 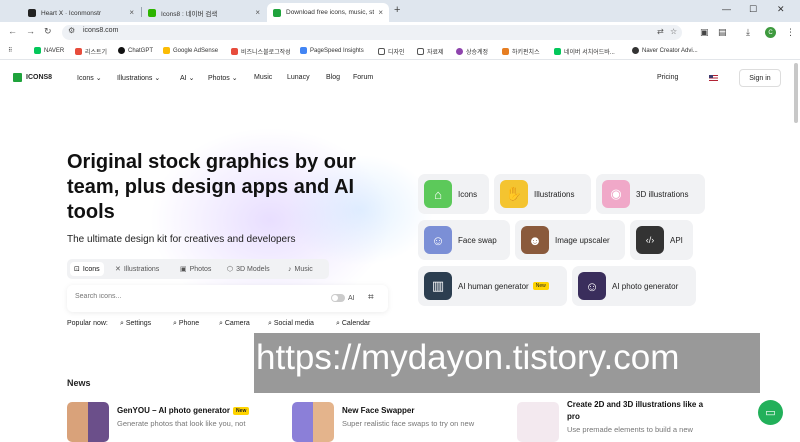 What do you see at coordinates (137, 269) in the screenshot?
I see `tab-illustrations: ✕ Illustrations` at bounding box center [137, 269].